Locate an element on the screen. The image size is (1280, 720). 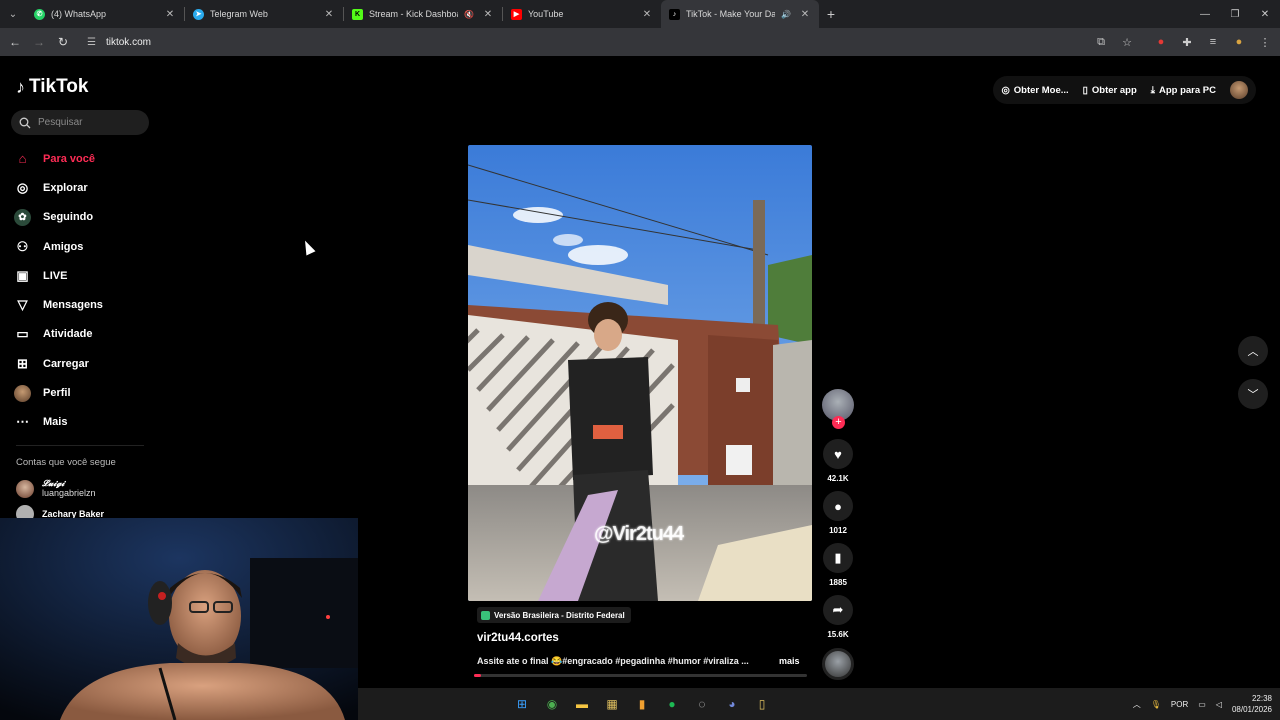
messages-icon: ▽ is located at coordinates (22, 305).